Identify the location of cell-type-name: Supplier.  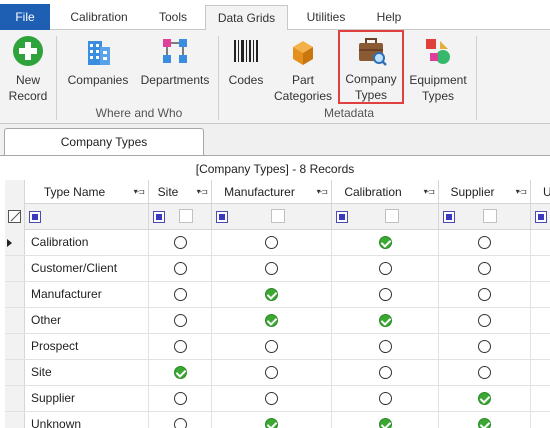
(87, 399).